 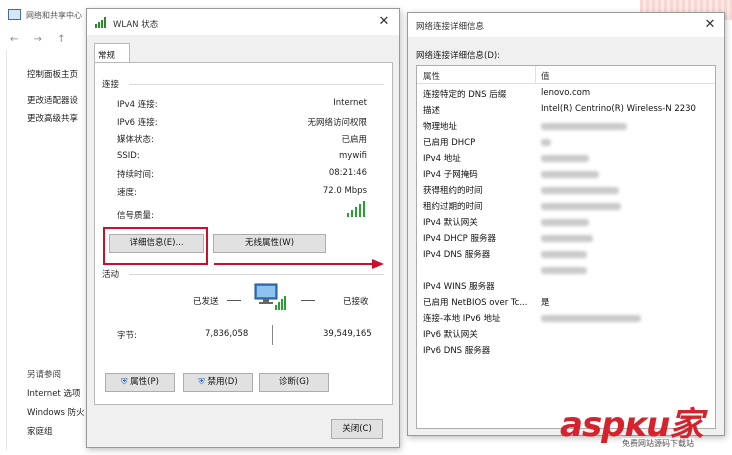 What do you see at coordinates (566, 75) in the screenshot?
I see `details-list-header: 属性 值` at bounding box center [566, 75].